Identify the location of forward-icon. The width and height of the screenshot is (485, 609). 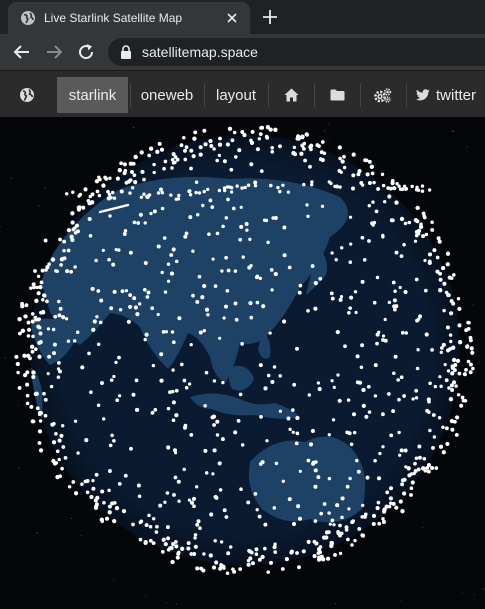
(54, 52).